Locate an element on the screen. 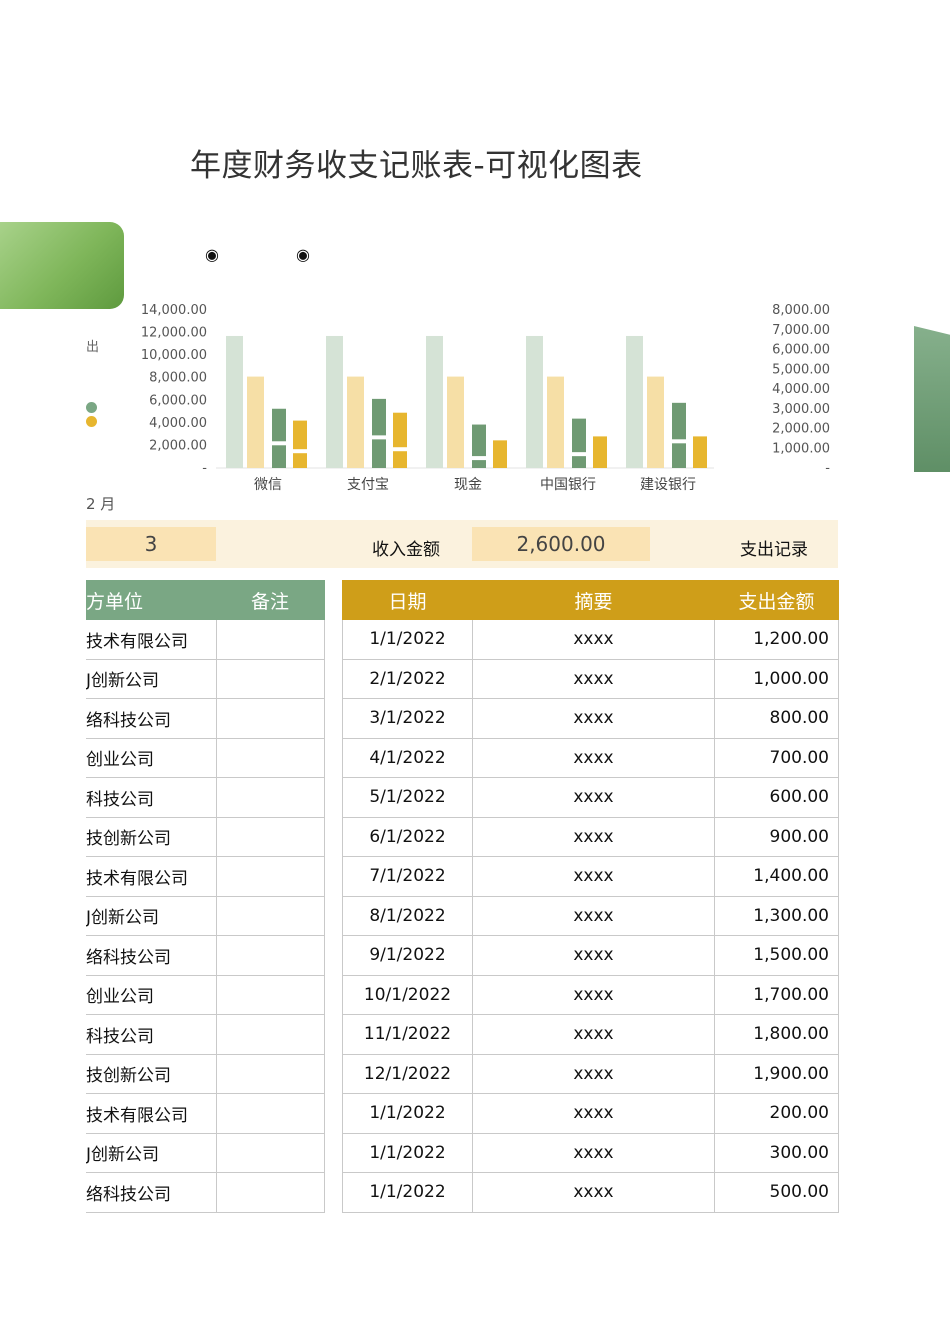 The height and width of the screenshot is (1344, 950). header-date: 日期 is located at coordinates (407, 600).